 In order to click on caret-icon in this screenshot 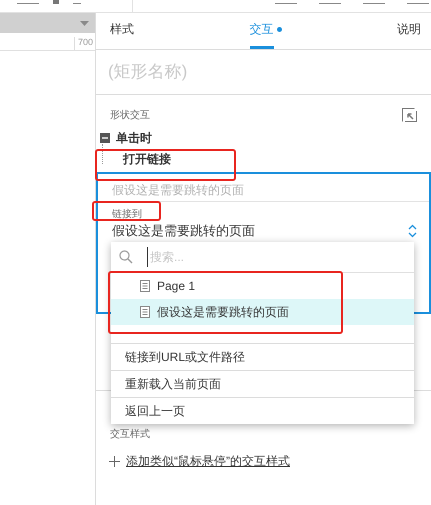, I will do `click(84, 23)`.